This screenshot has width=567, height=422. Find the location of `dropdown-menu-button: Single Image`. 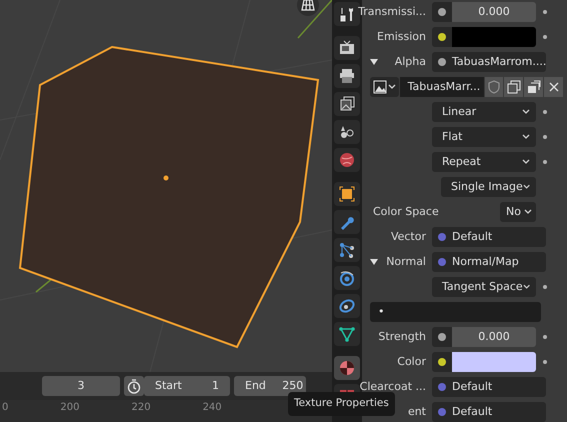

dropdown-menu-button: Single Image is located at coordinates (488, 187).